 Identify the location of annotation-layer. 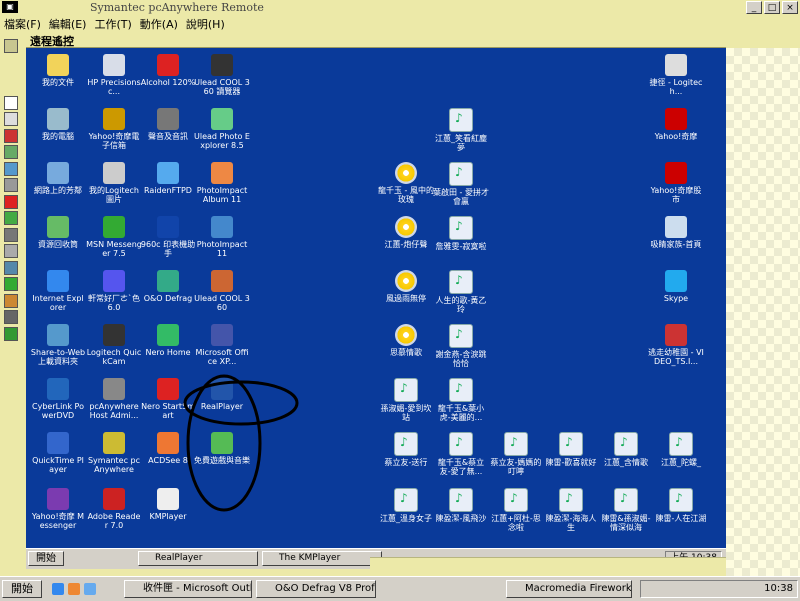
(241, 443).